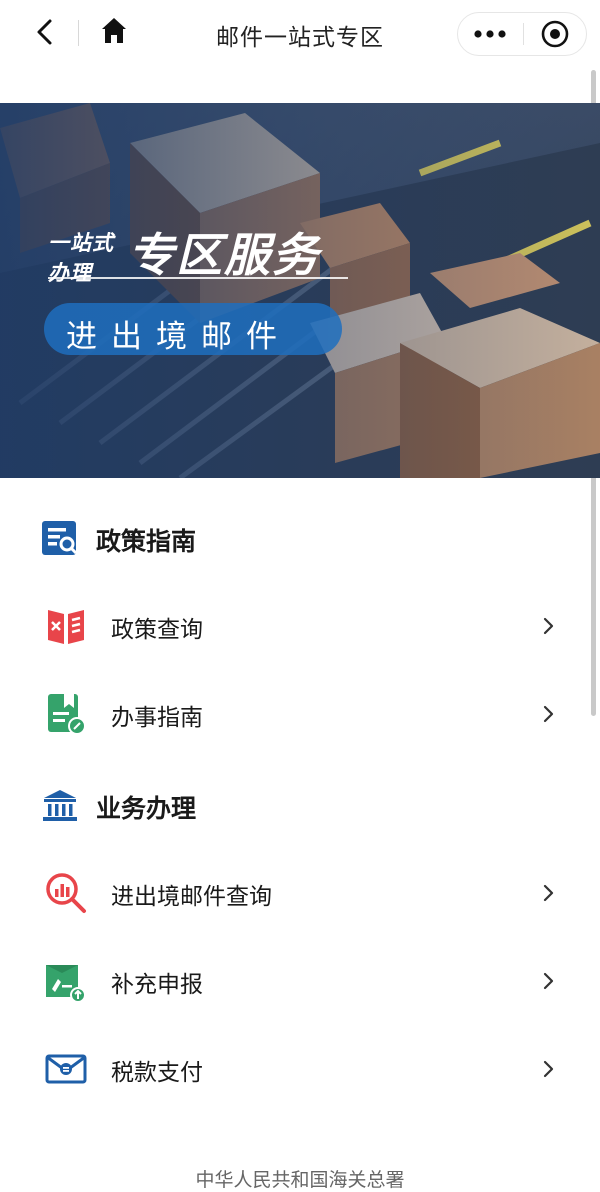 The width and height of the screenshot is (600, 1192). I want to click on list-item-supplementary-declaration: 补充申报, so click(300, 980).